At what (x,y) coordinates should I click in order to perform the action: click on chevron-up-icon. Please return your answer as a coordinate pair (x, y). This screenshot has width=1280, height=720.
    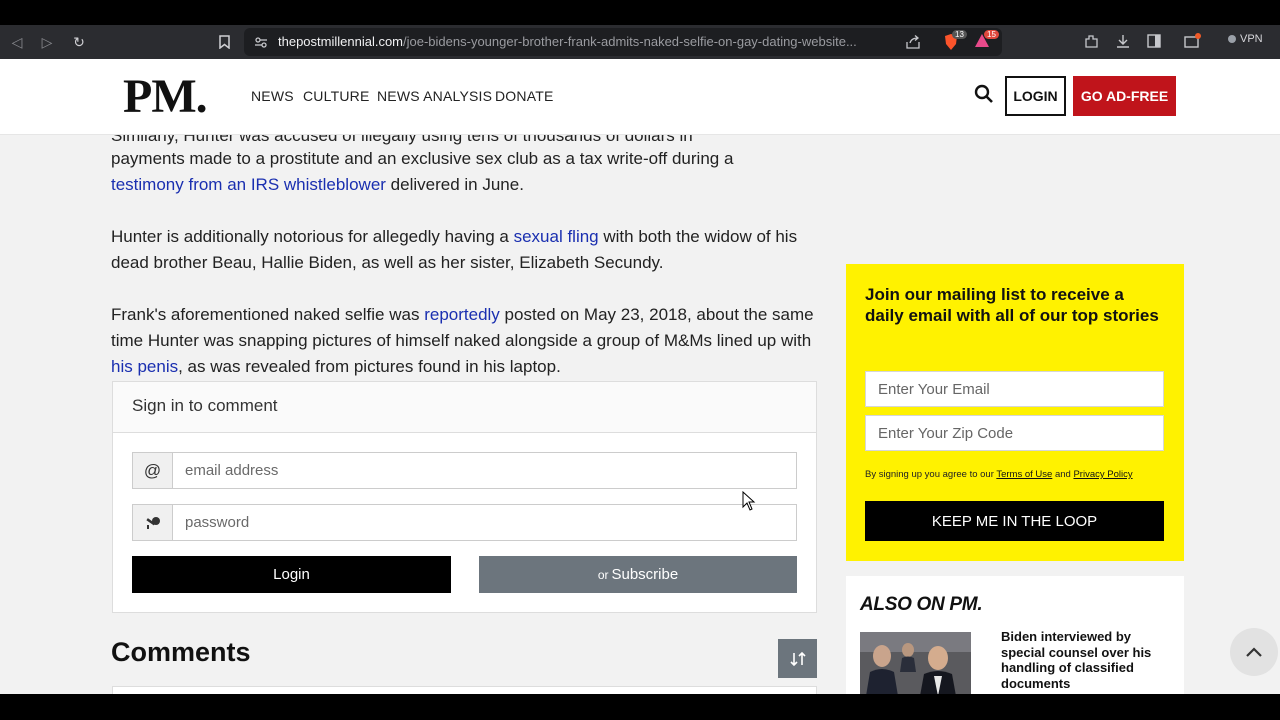
    Looking at the image, I should click on (1254, 652).